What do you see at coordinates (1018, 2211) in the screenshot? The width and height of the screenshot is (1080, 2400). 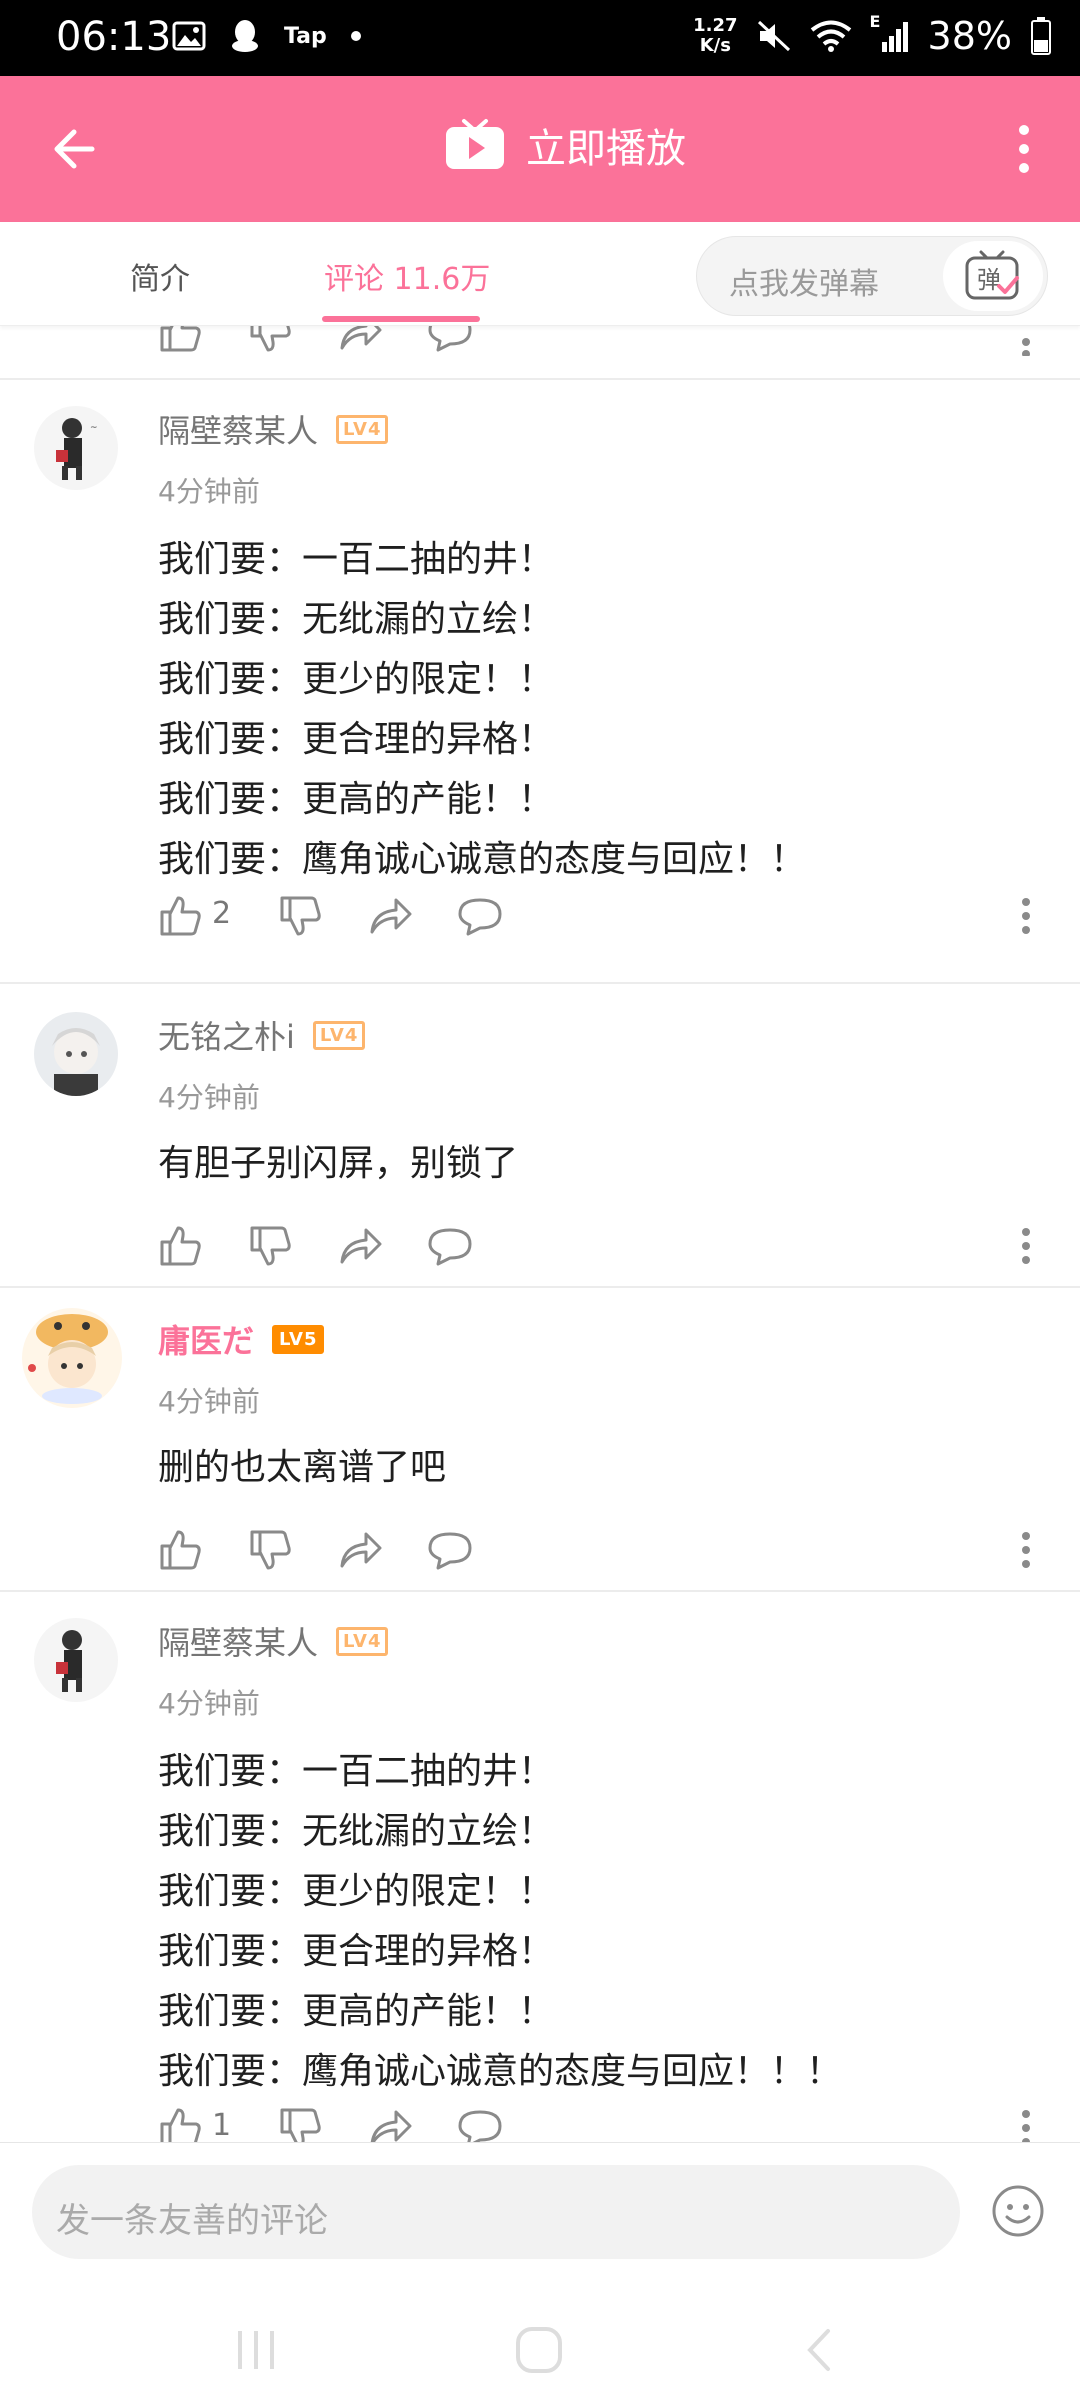 I see `emoji-icon` at bounding box center [1018, 2211].